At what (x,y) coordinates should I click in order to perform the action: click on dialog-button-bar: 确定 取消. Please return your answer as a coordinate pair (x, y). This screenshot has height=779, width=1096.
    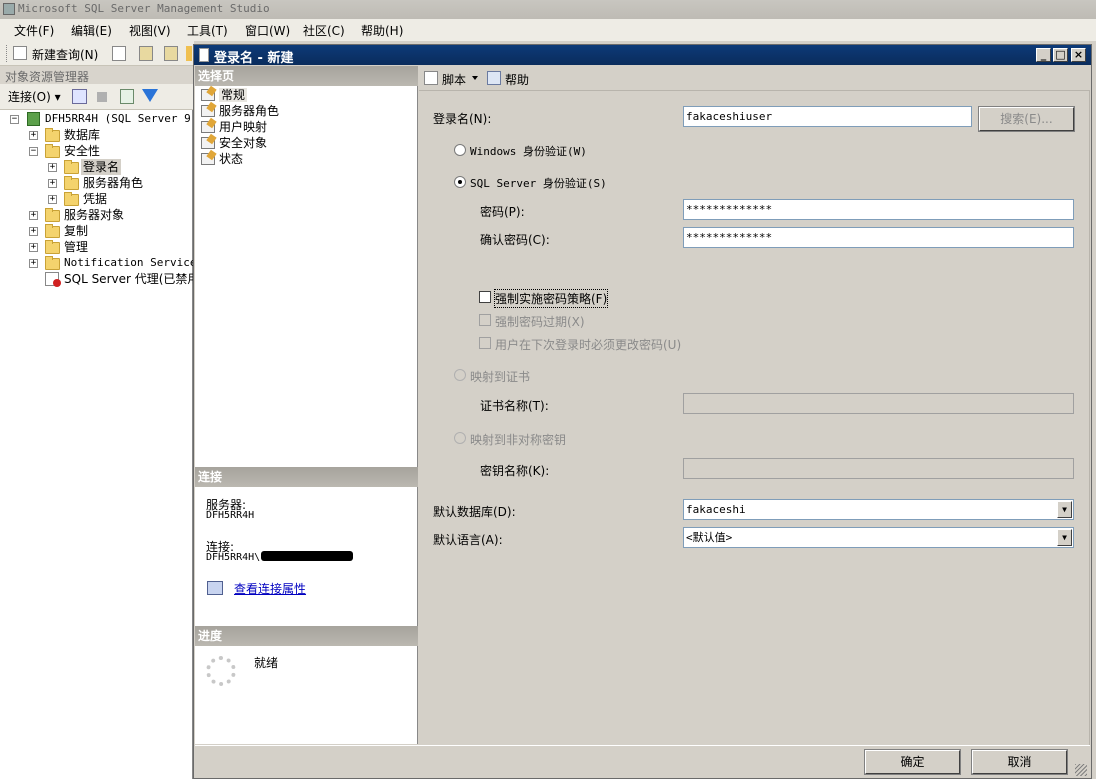
    Looking at the image, I should click on (642, 761).